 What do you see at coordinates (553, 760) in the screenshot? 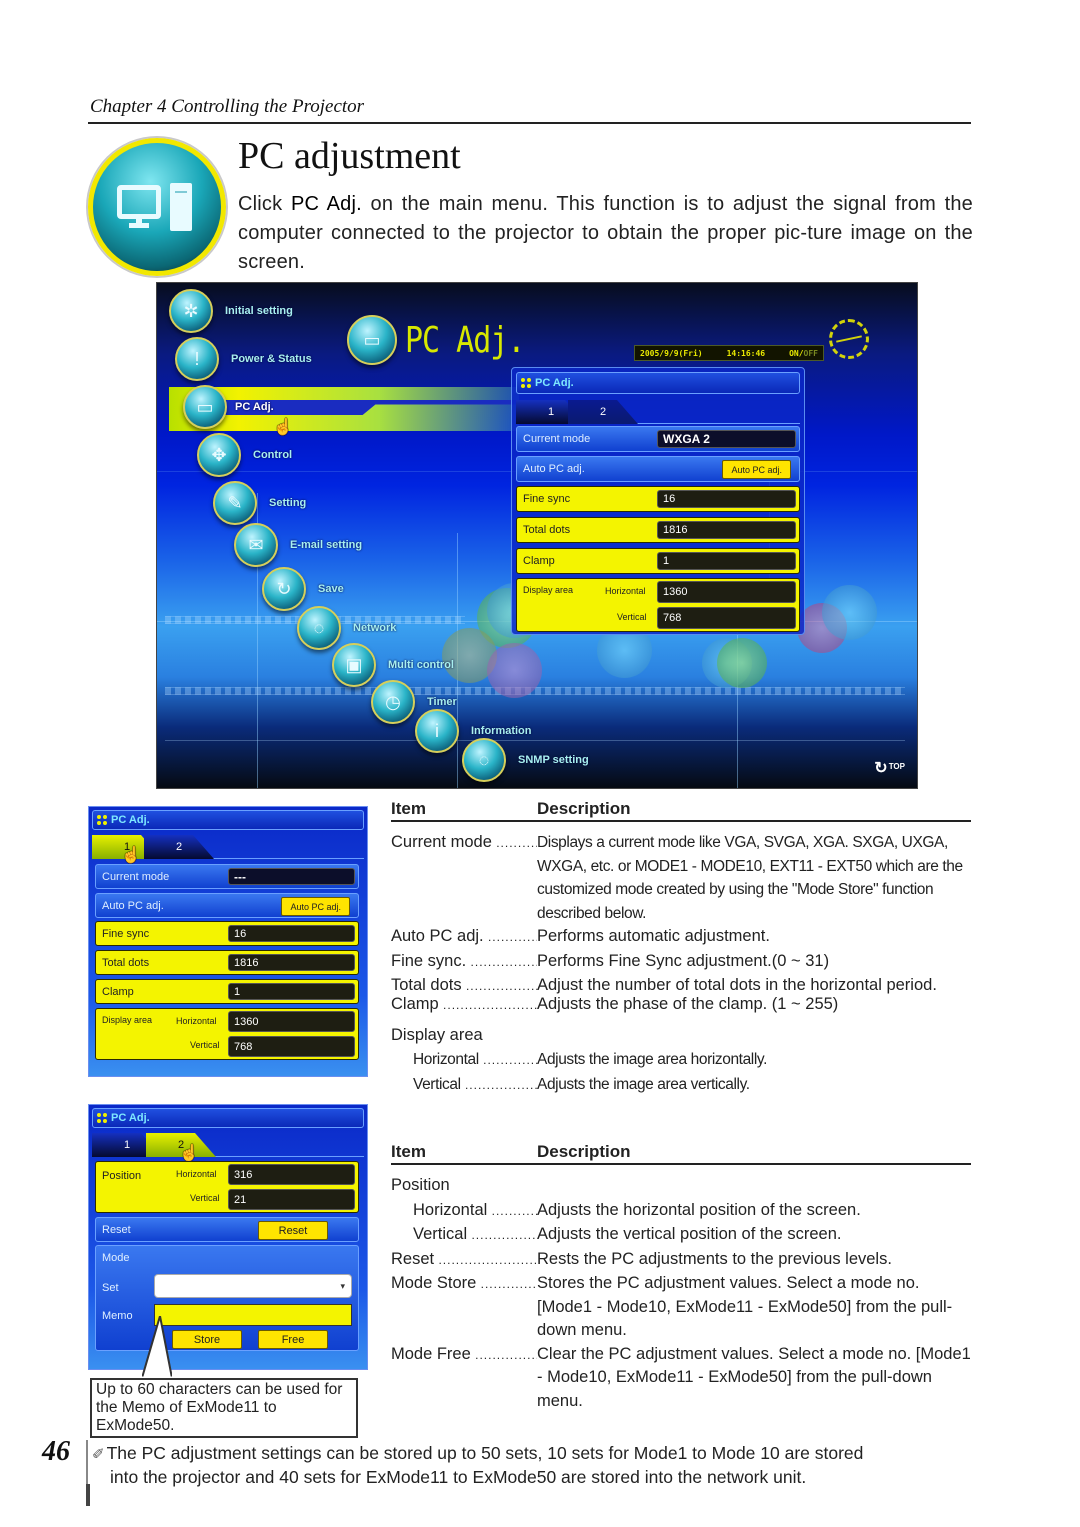
I see `nav-label: SNMP setting` at bounding box center [553, 760].